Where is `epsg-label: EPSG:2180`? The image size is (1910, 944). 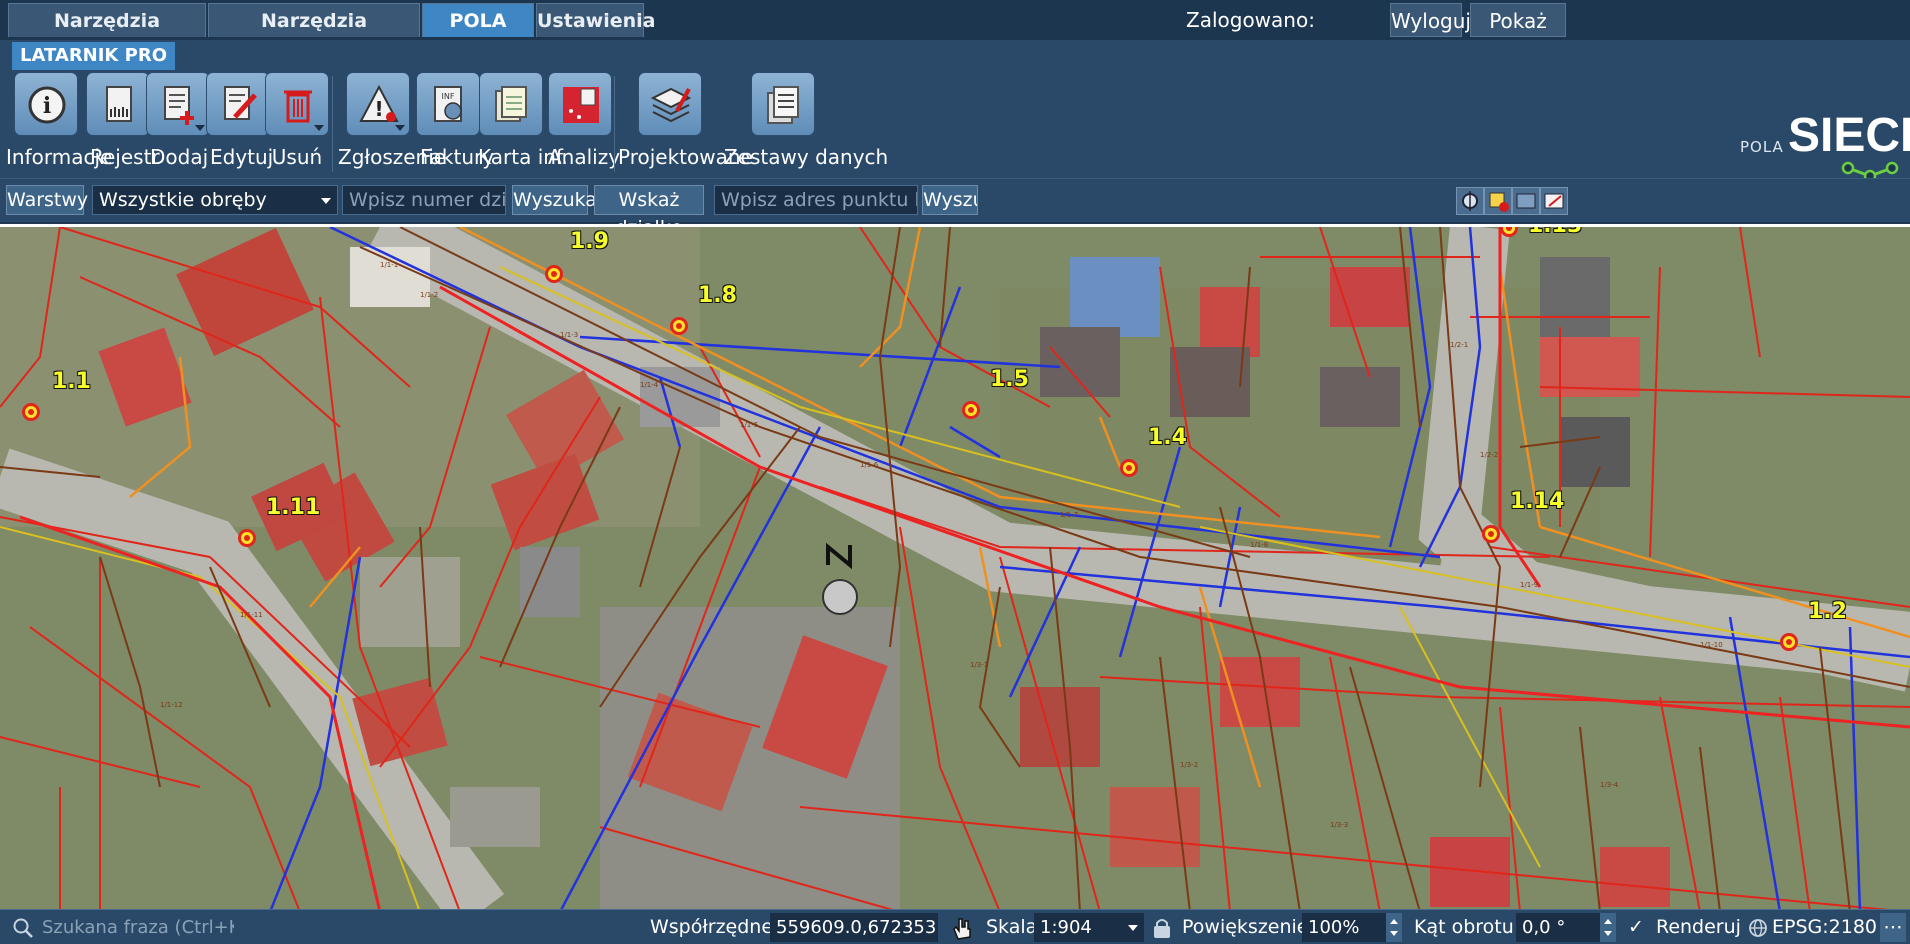
epsg-label: EPSG:2180 is located at coordinates (1824, 927).